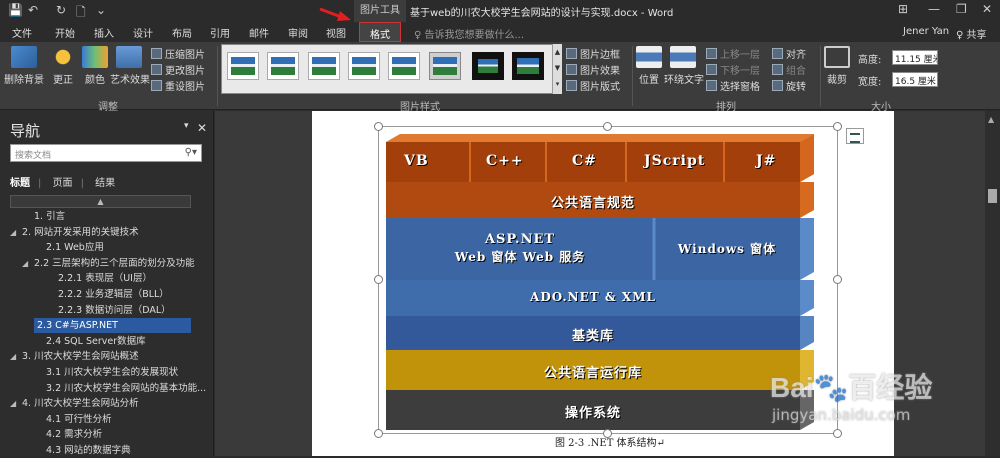  I want to click on nav-heading-item: 4.1 可行性分析, so click(61, 419).